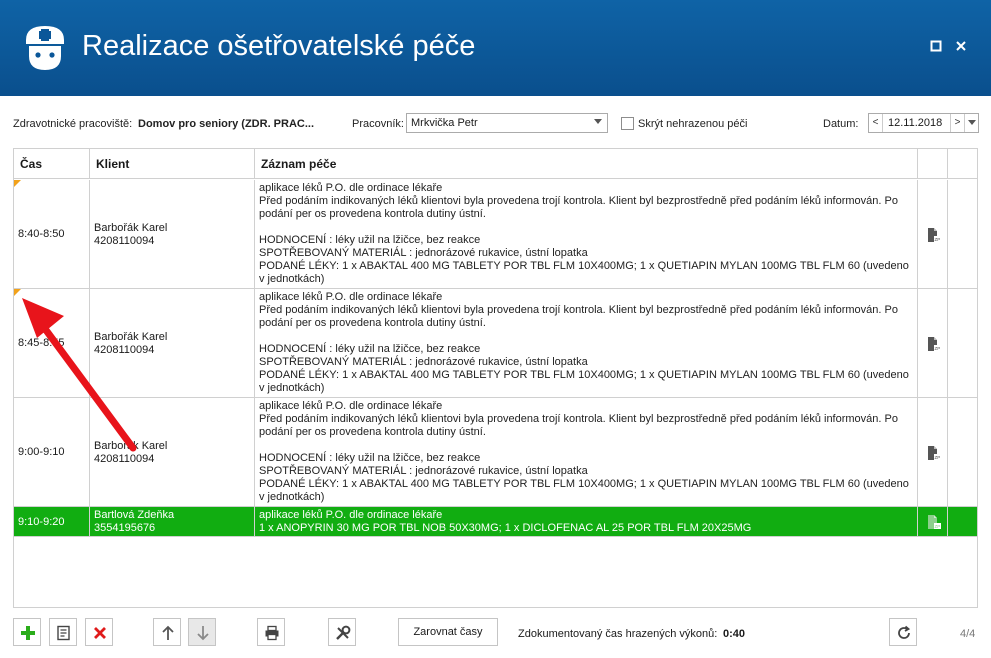 Image resolution: width=991 pixels, height=658 pixels. What do you see at coordinates (586, 164) in the screenshot?
I see `column-care-record: Záznam péče` at bounding box center [586, 164].